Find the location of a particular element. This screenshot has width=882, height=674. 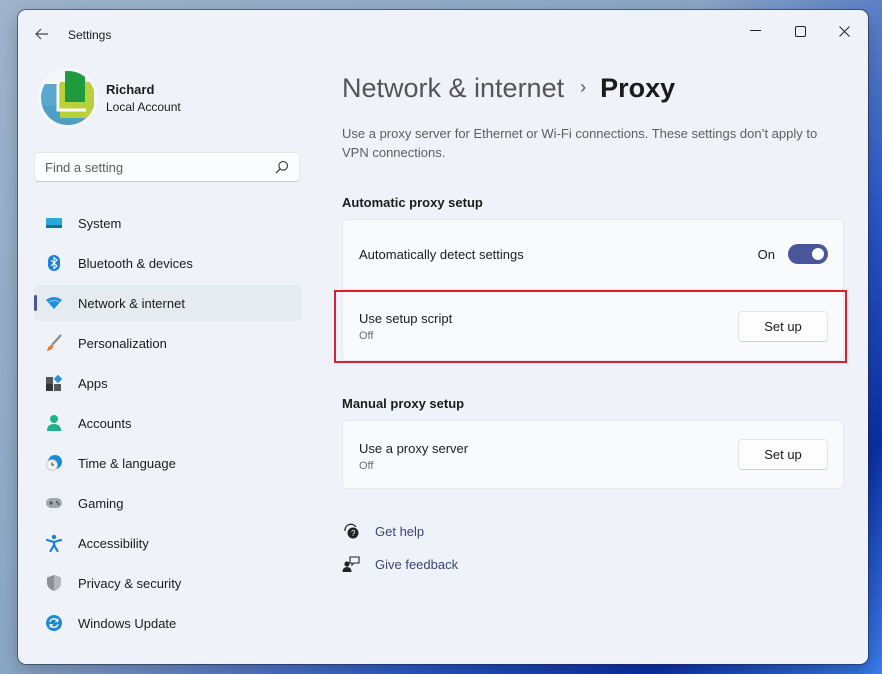

sidebar-item-accounts: Accounts is located at coordinates (168, 423).